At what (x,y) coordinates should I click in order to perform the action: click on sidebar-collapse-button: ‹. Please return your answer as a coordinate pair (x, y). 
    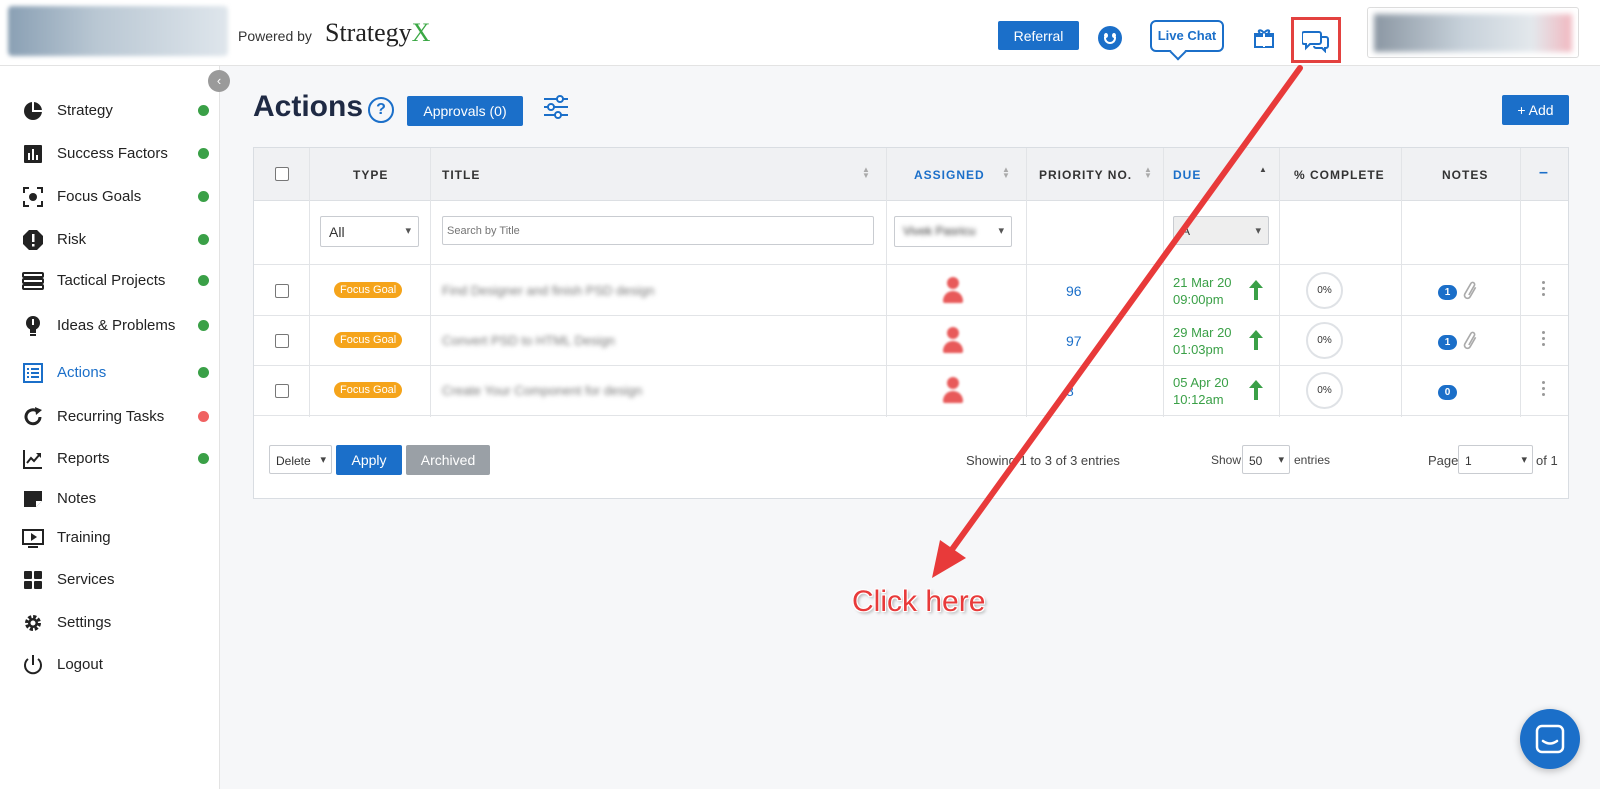
    Looking at the image, I should click on (219, 81).